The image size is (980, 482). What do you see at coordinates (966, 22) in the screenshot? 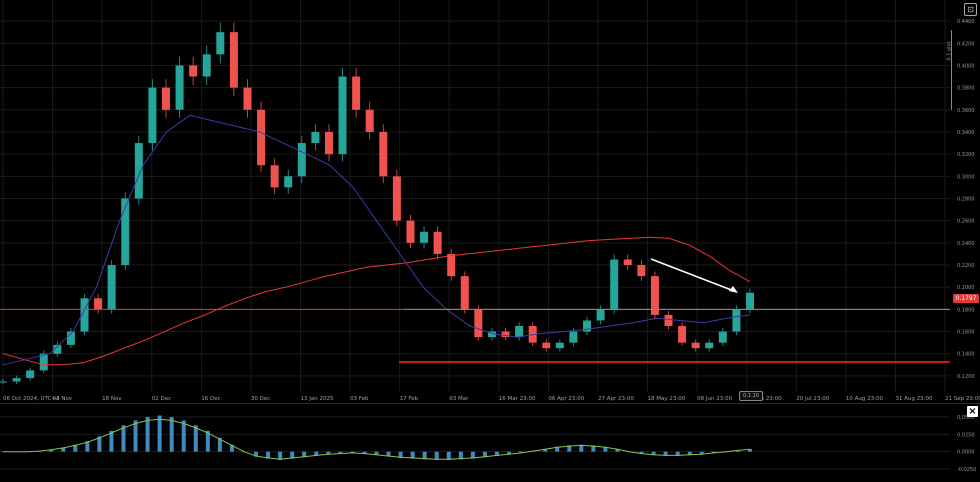
I see `y-tick-label: 0.4400` at bounding box center [966, 22].